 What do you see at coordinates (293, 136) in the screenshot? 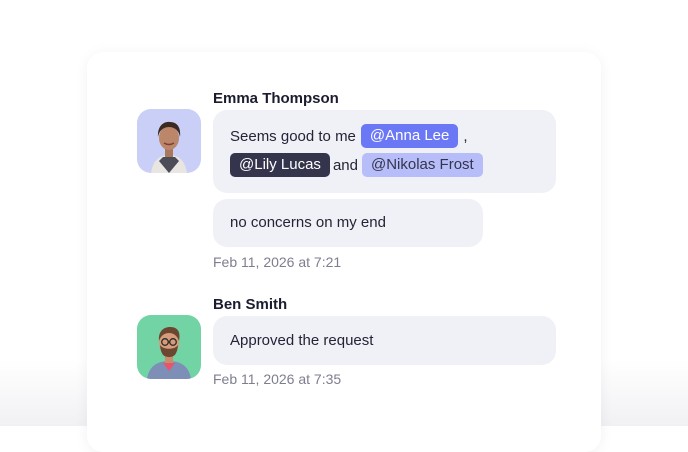
I see `comment-text: Seems good to me` at bounding box center [293, 136].